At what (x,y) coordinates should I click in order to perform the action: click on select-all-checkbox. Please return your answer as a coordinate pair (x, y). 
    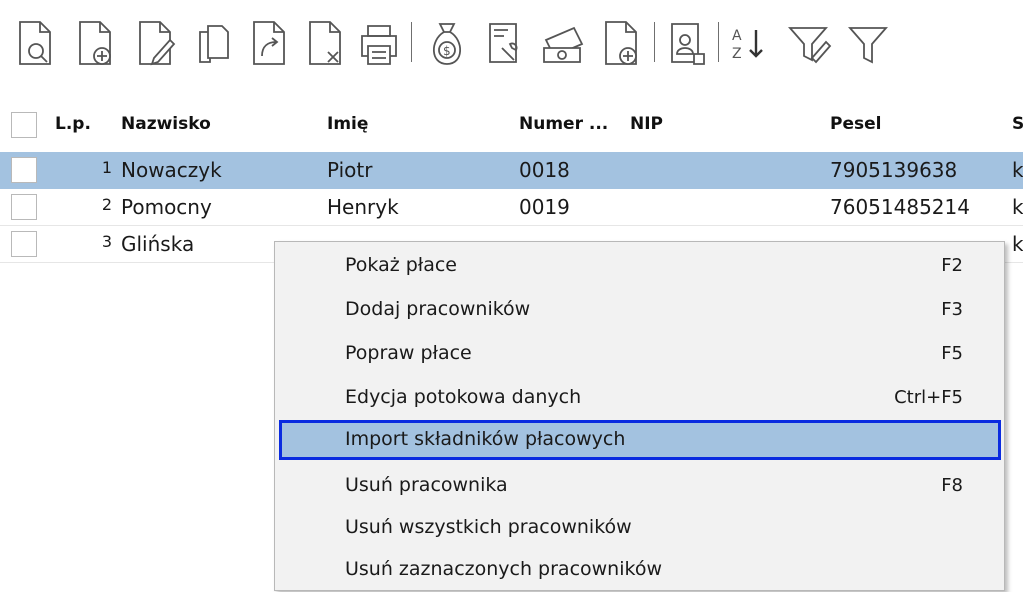
    Looking at the image, I should click on (24, 125).